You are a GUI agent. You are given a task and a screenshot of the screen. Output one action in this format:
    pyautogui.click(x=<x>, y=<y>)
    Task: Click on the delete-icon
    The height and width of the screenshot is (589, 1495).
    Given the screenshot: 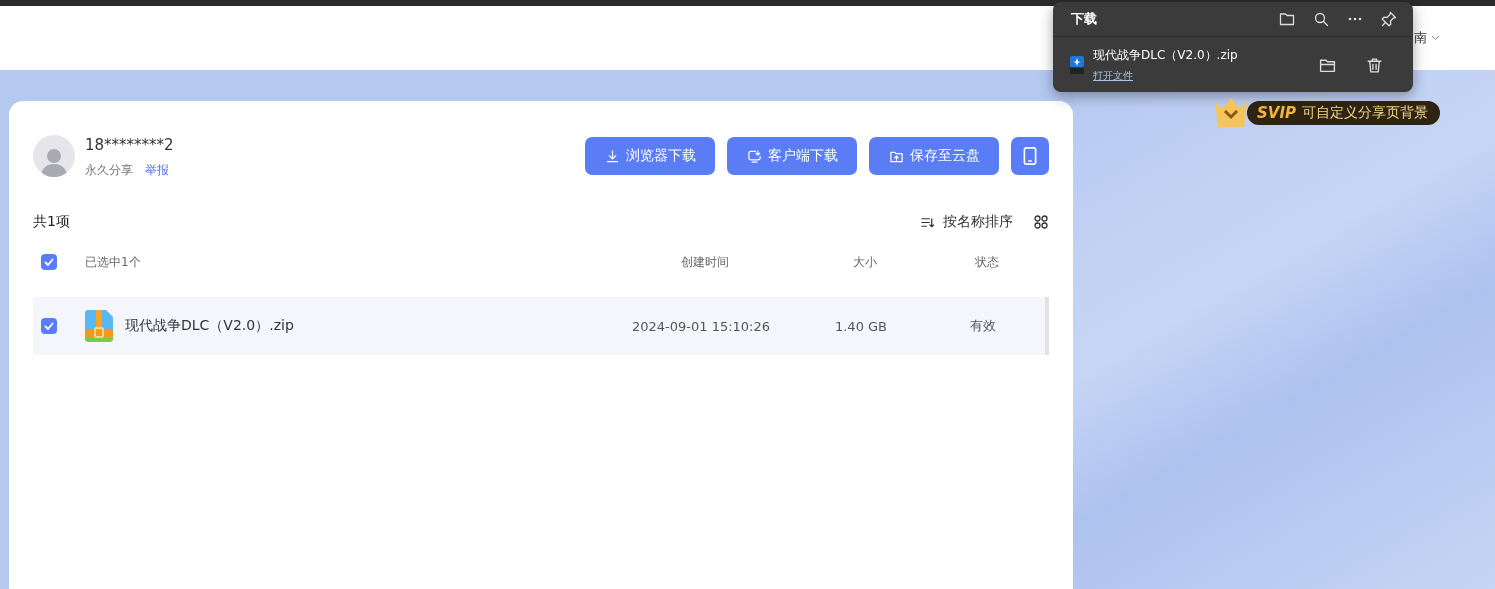 What is the action you would take?
    pyautogui.click(x=1374, y=65)
    